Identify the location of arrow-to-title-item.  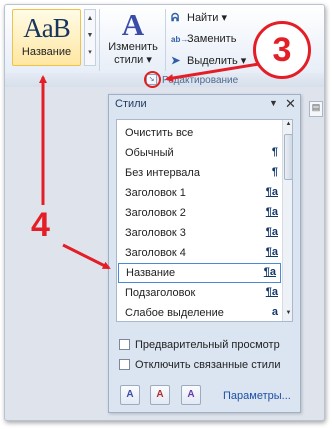
(86, 256).